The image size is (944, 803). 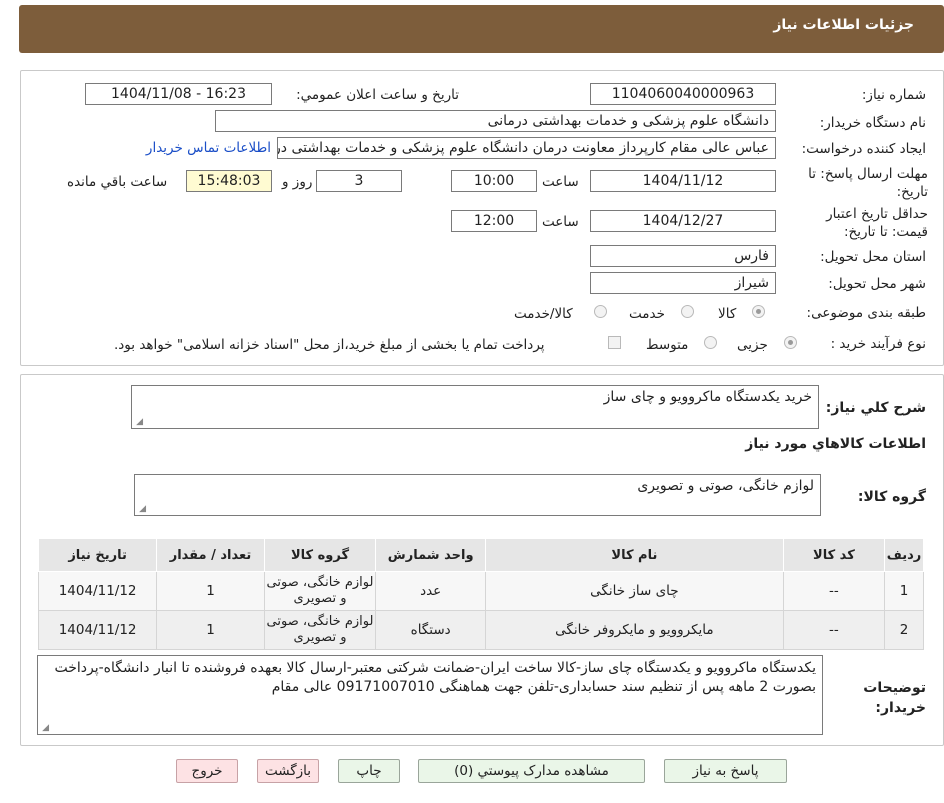 What do you see at coordinates (297, 182) in the screenshot?
I see `days-label: روز و` at bounding box center [297, 182].